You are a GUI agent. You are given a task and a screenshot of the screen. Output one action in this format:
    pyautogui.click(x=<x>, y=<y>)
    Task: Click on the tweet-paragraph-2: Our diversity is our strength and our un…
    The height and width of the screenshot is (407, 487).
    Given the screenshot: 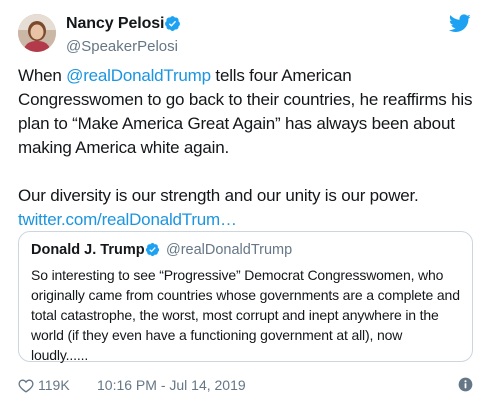 What is the action you would take?
    pyautogui.click(x=245, y=208)
    